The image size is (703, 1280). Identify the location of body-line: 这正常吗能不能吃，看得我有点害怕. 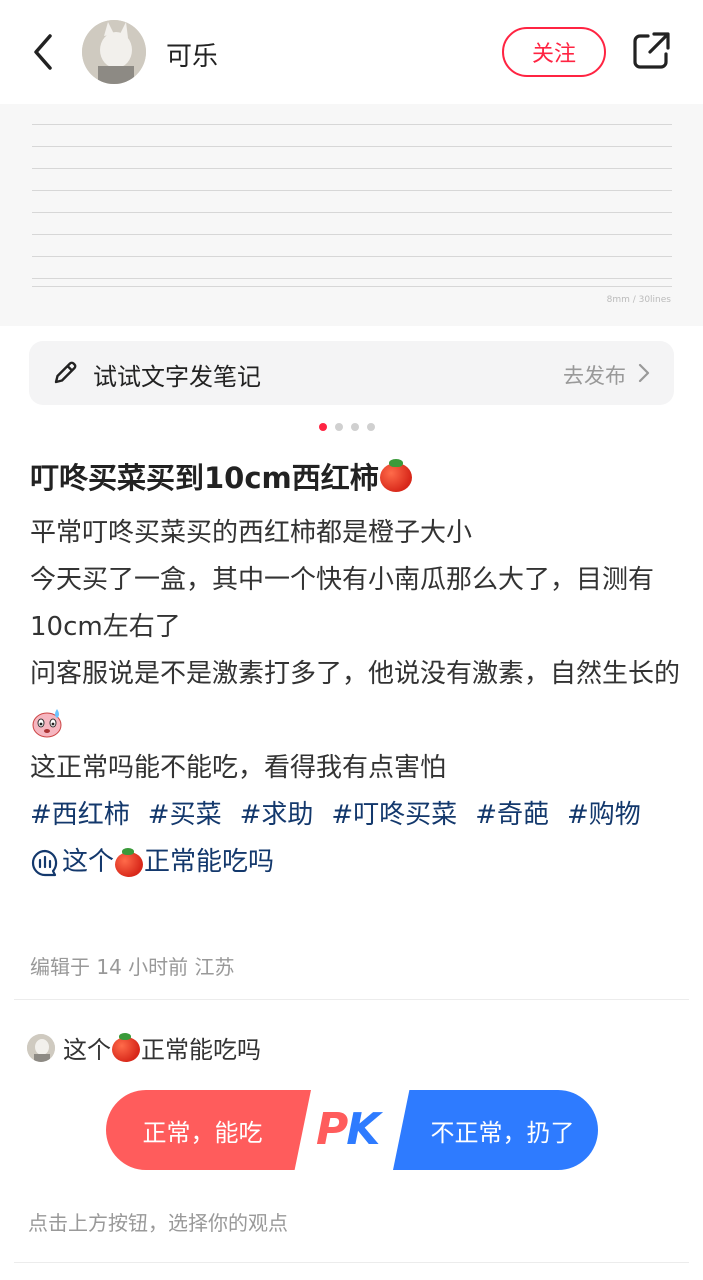
(238, 768).